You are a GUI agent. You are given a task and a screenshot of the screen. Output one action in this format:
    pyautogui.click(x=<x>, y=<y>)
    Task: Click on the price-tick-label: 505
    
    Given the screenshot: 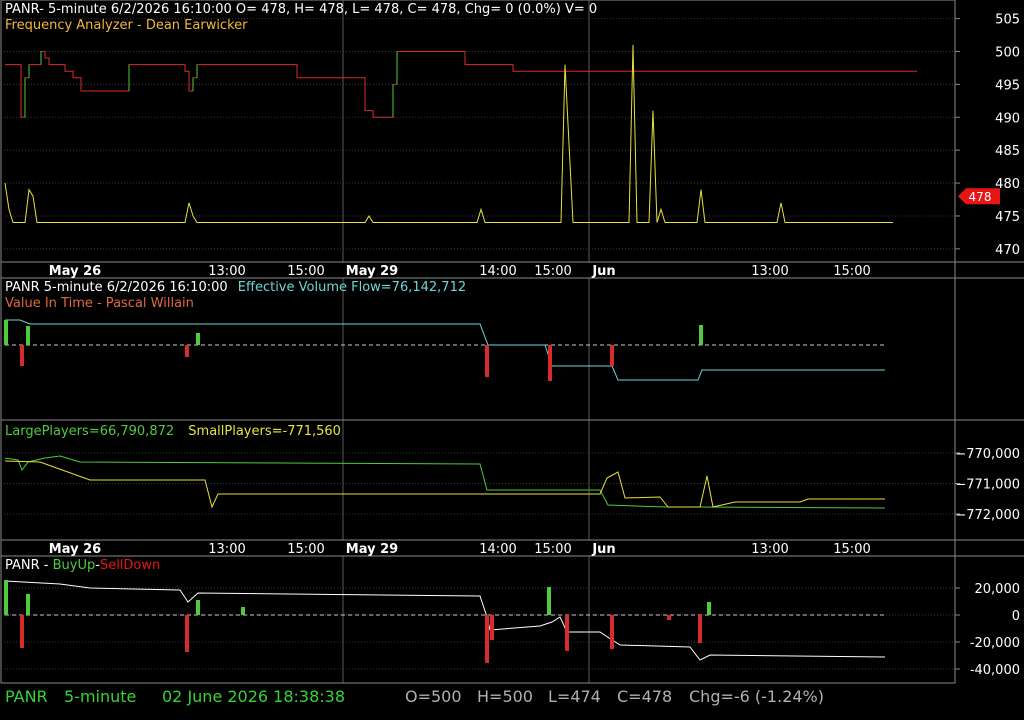 What is the action you would take?
    pyautogui.click(x=1007, y=20)
    